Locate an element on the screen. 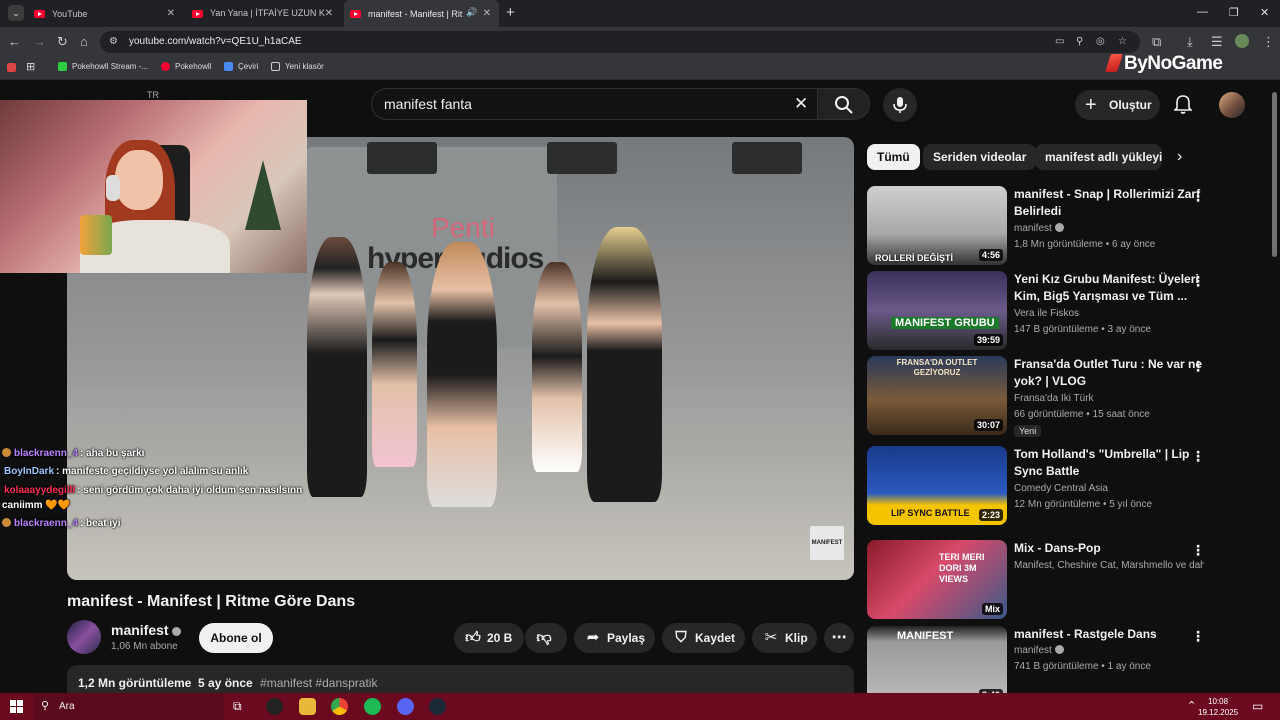 The height and width of the screenshot is (720, 1280). coffee-mug is located at coordinates (96, 235).